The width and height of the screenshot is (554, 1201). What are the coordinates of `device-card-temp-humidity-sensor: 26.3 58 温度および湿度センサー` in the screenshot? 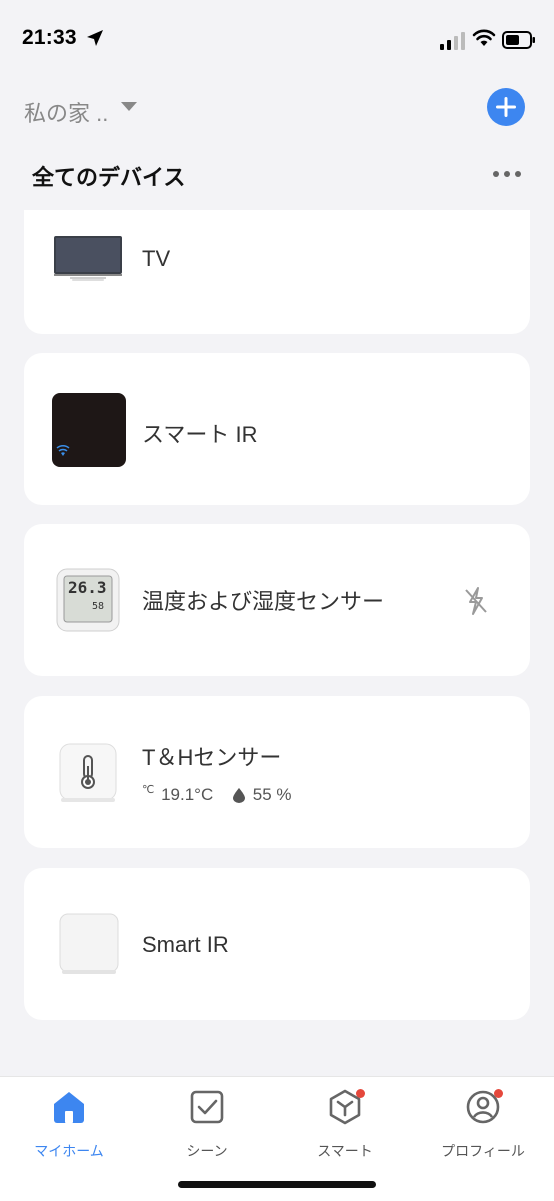 It's located at (277, 600).